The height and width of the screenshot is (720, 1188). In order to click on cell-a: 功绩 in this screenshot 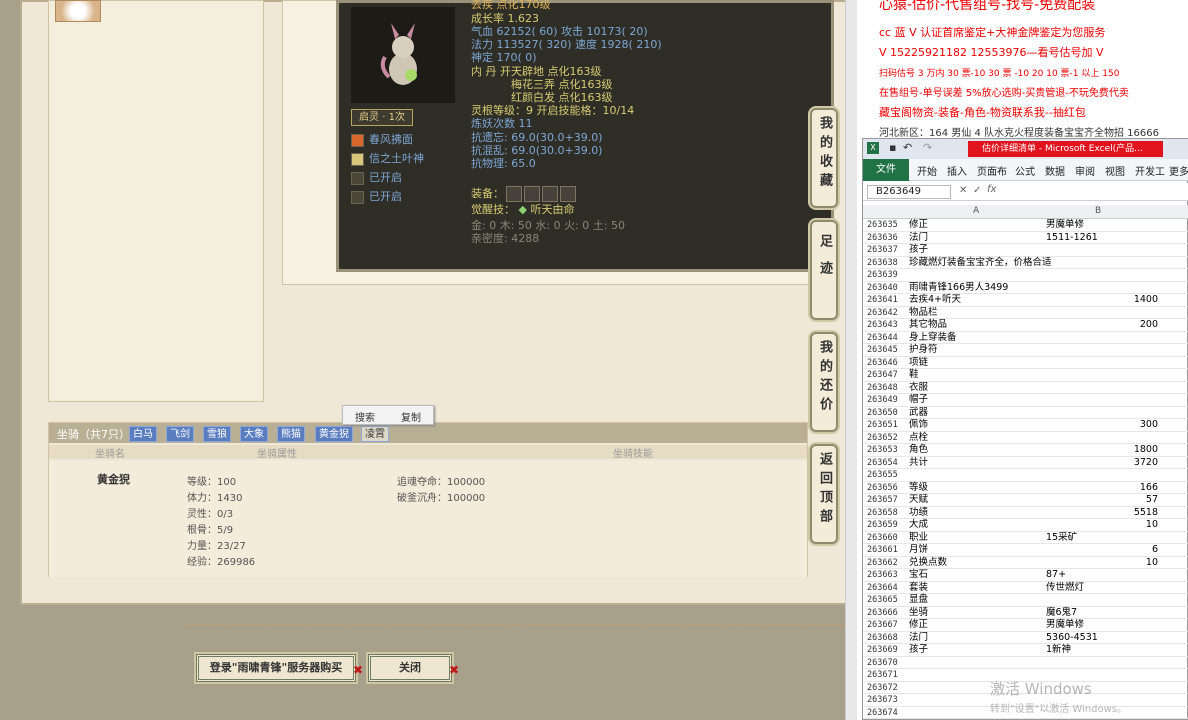, I will do `click(976, 513)`.